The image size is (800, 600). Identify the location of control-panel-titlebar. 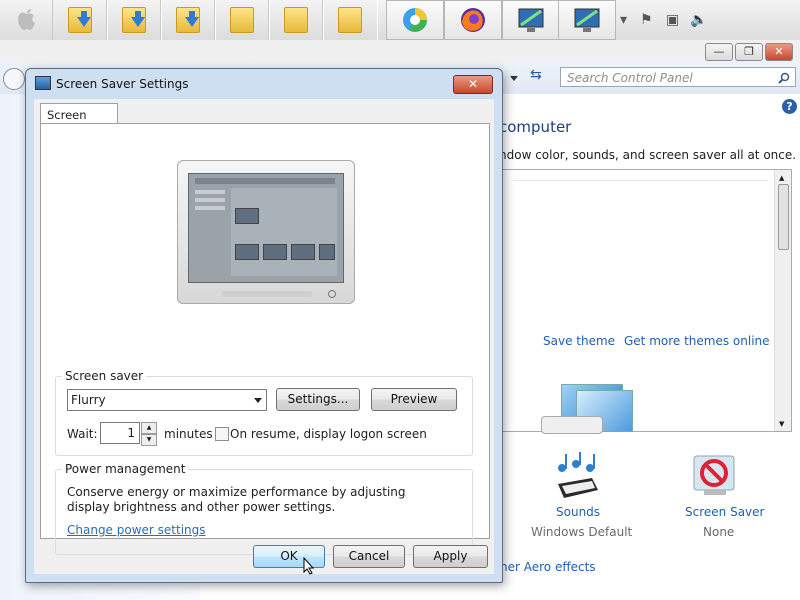
(400, 51).